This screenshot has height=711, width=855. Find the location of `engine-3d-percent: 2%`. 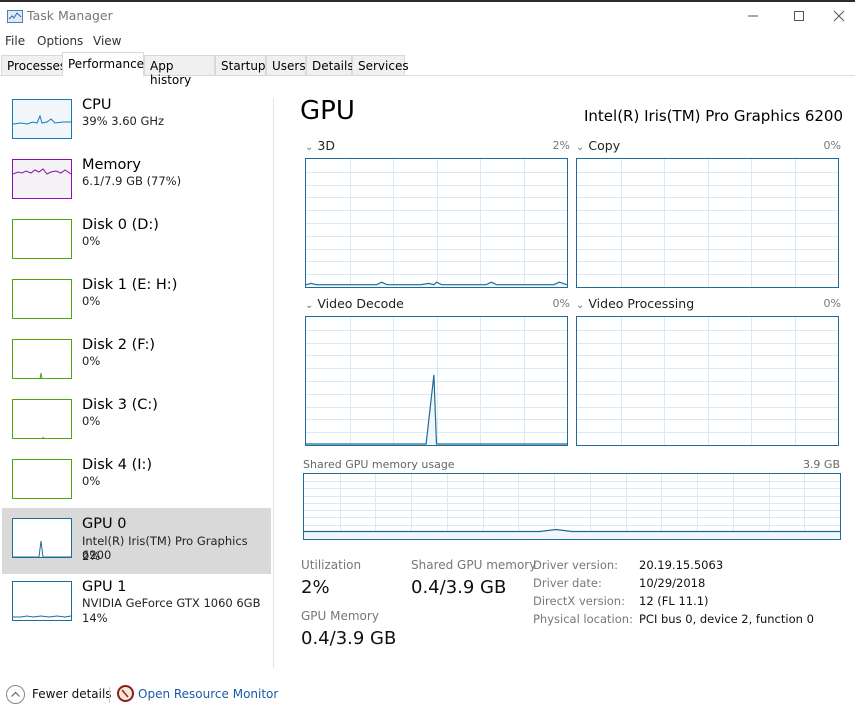

engine-3d-percent: 2% is located at coordinates (561, 145).